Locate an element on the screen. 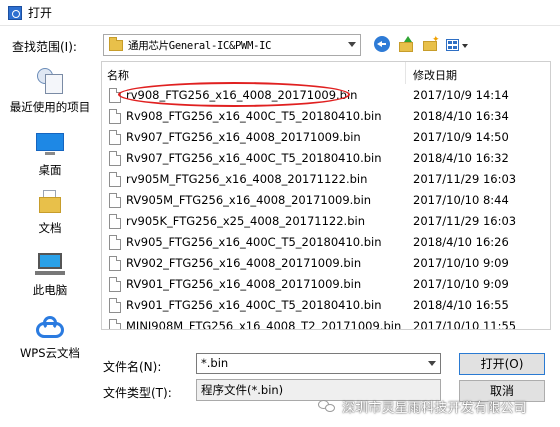 Image resolution: width=560 pixels, height=427 pixels. file-date: 2017/10/9 14:14 is located at coordinates (461, 95).